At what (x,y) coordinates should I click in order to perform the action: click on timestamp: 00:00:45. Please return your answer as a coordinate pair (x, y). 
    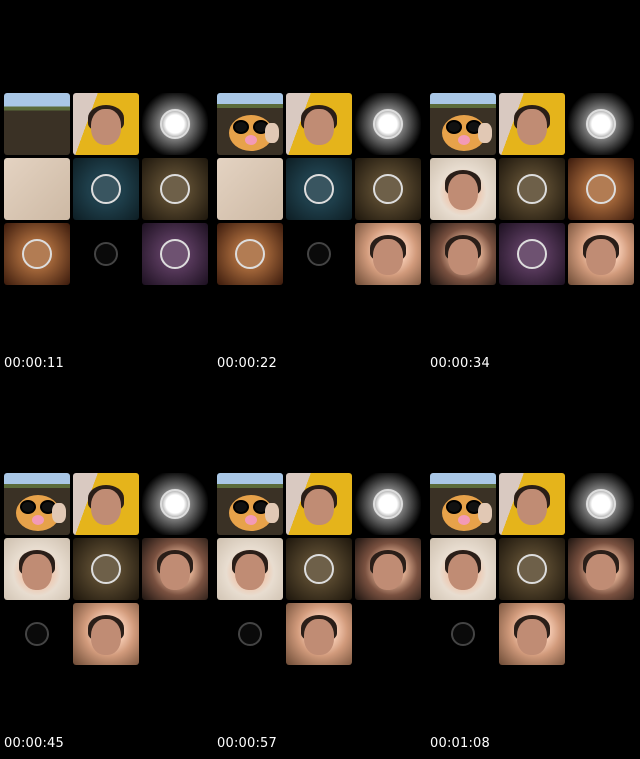
    Looking at the image, I should click on (34, 743).